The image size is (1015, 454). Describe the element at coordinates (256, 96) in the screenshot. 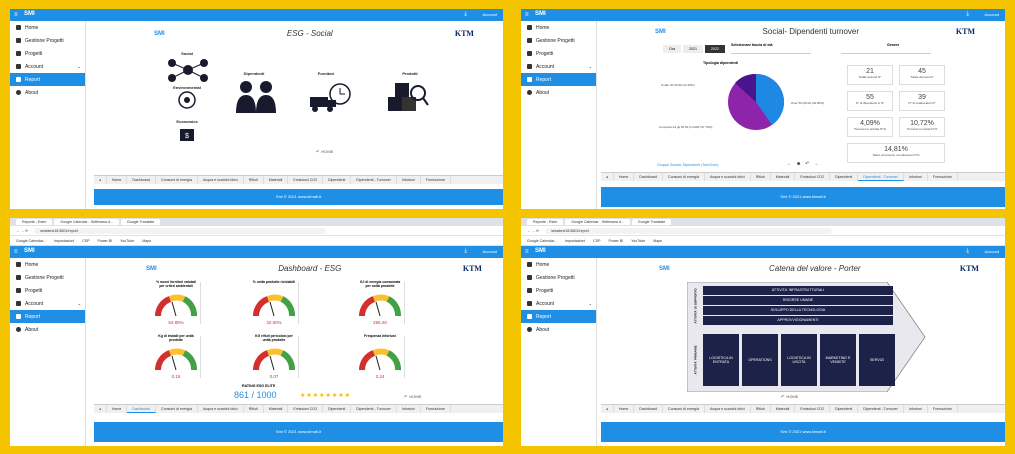

I see `employees-icon` at that location.